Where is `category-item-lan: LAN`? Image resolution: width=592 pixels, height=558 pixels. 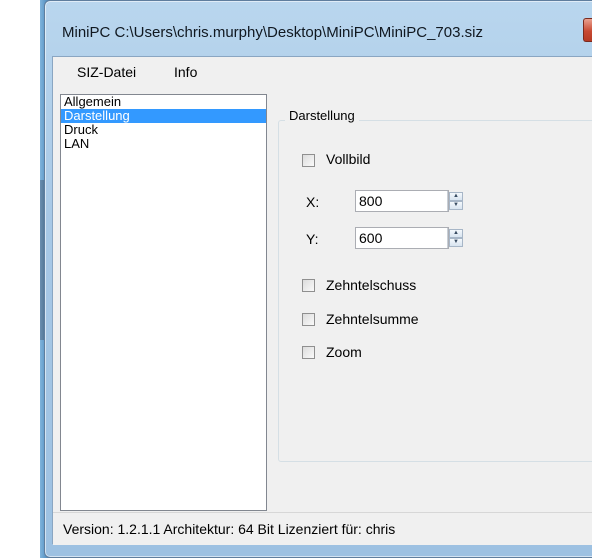 category-item-lan: LAN is located at coordinates (163, 144).